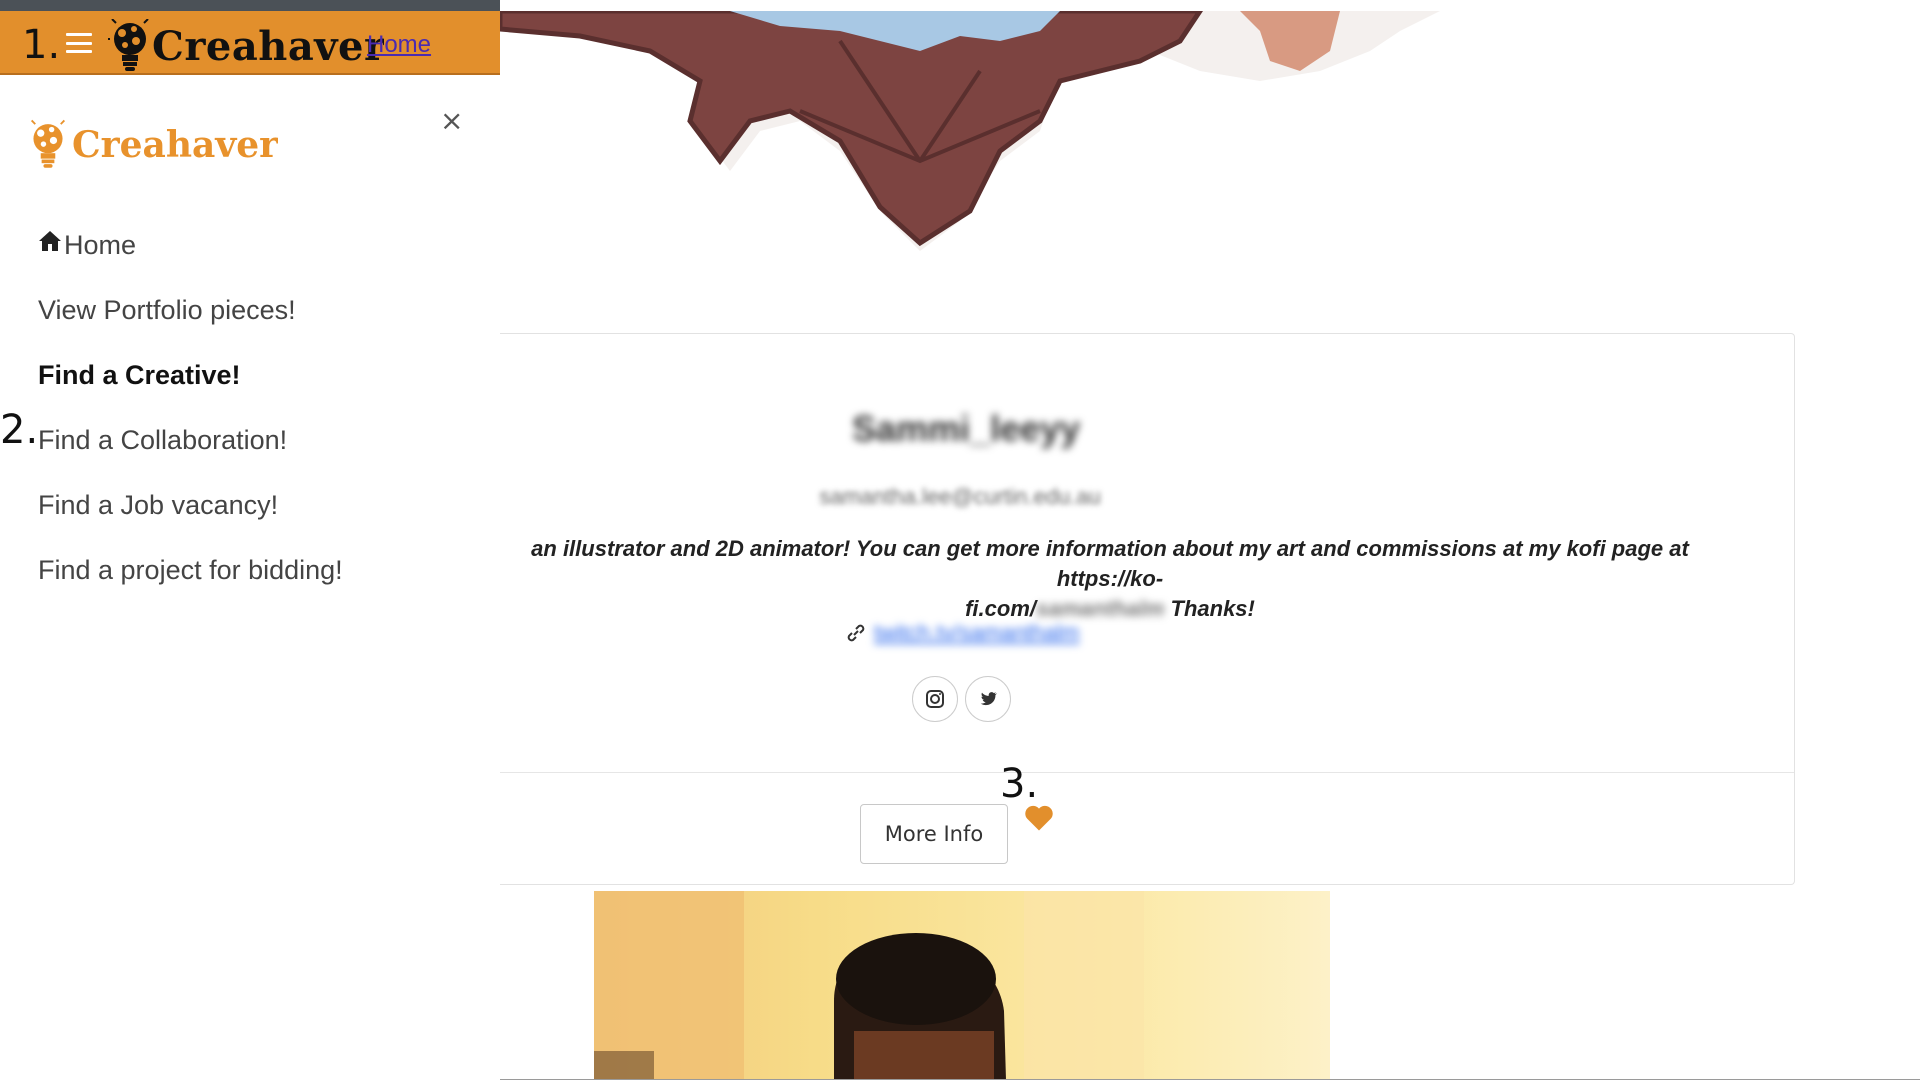  What do you see at coordinates (79, 43) in the screenshot?
I see `hamburger-icon` at bounding box center [79, 43].